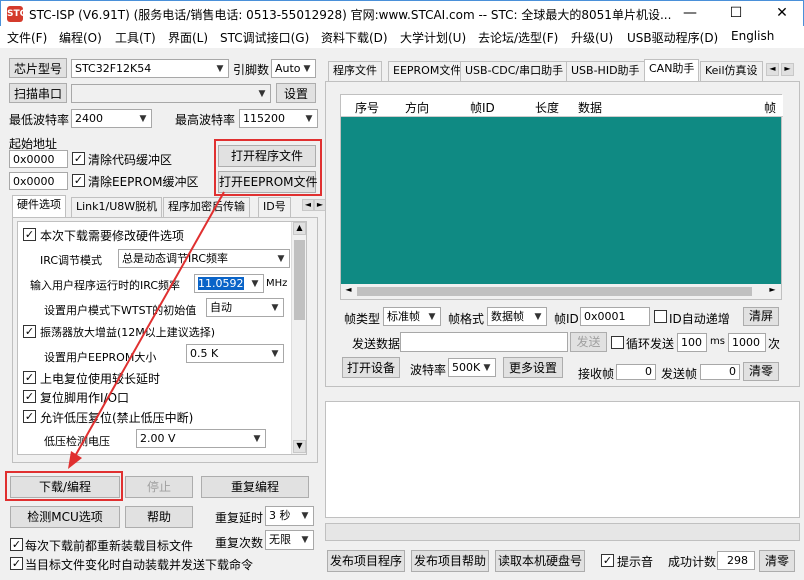  I want to click on tab-eeprom-file: EEPROM文件, so click(427, 71).